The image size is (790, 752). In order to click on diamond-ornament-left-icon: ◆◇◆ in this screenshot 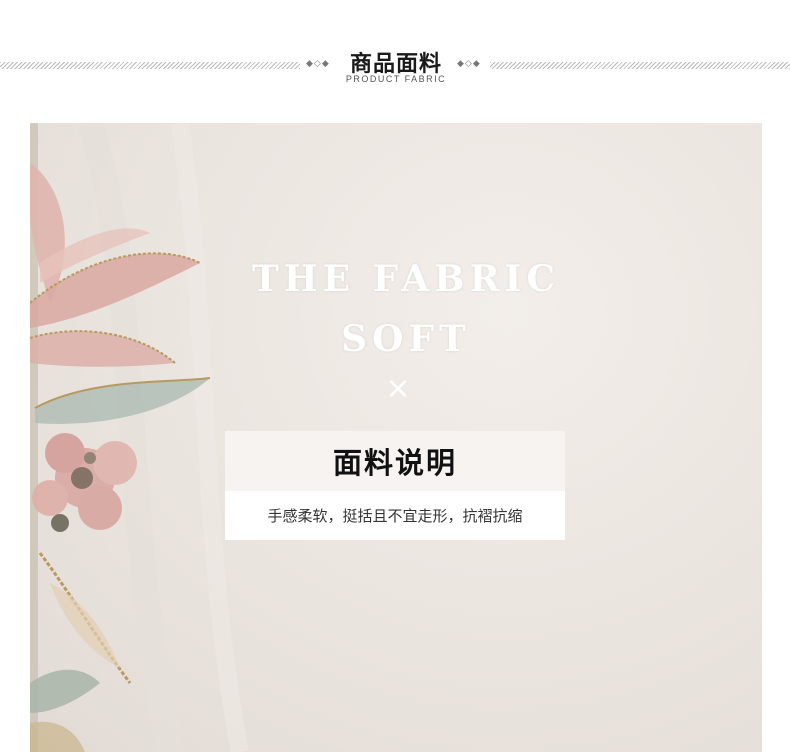, I will do `click(318, 64)`.